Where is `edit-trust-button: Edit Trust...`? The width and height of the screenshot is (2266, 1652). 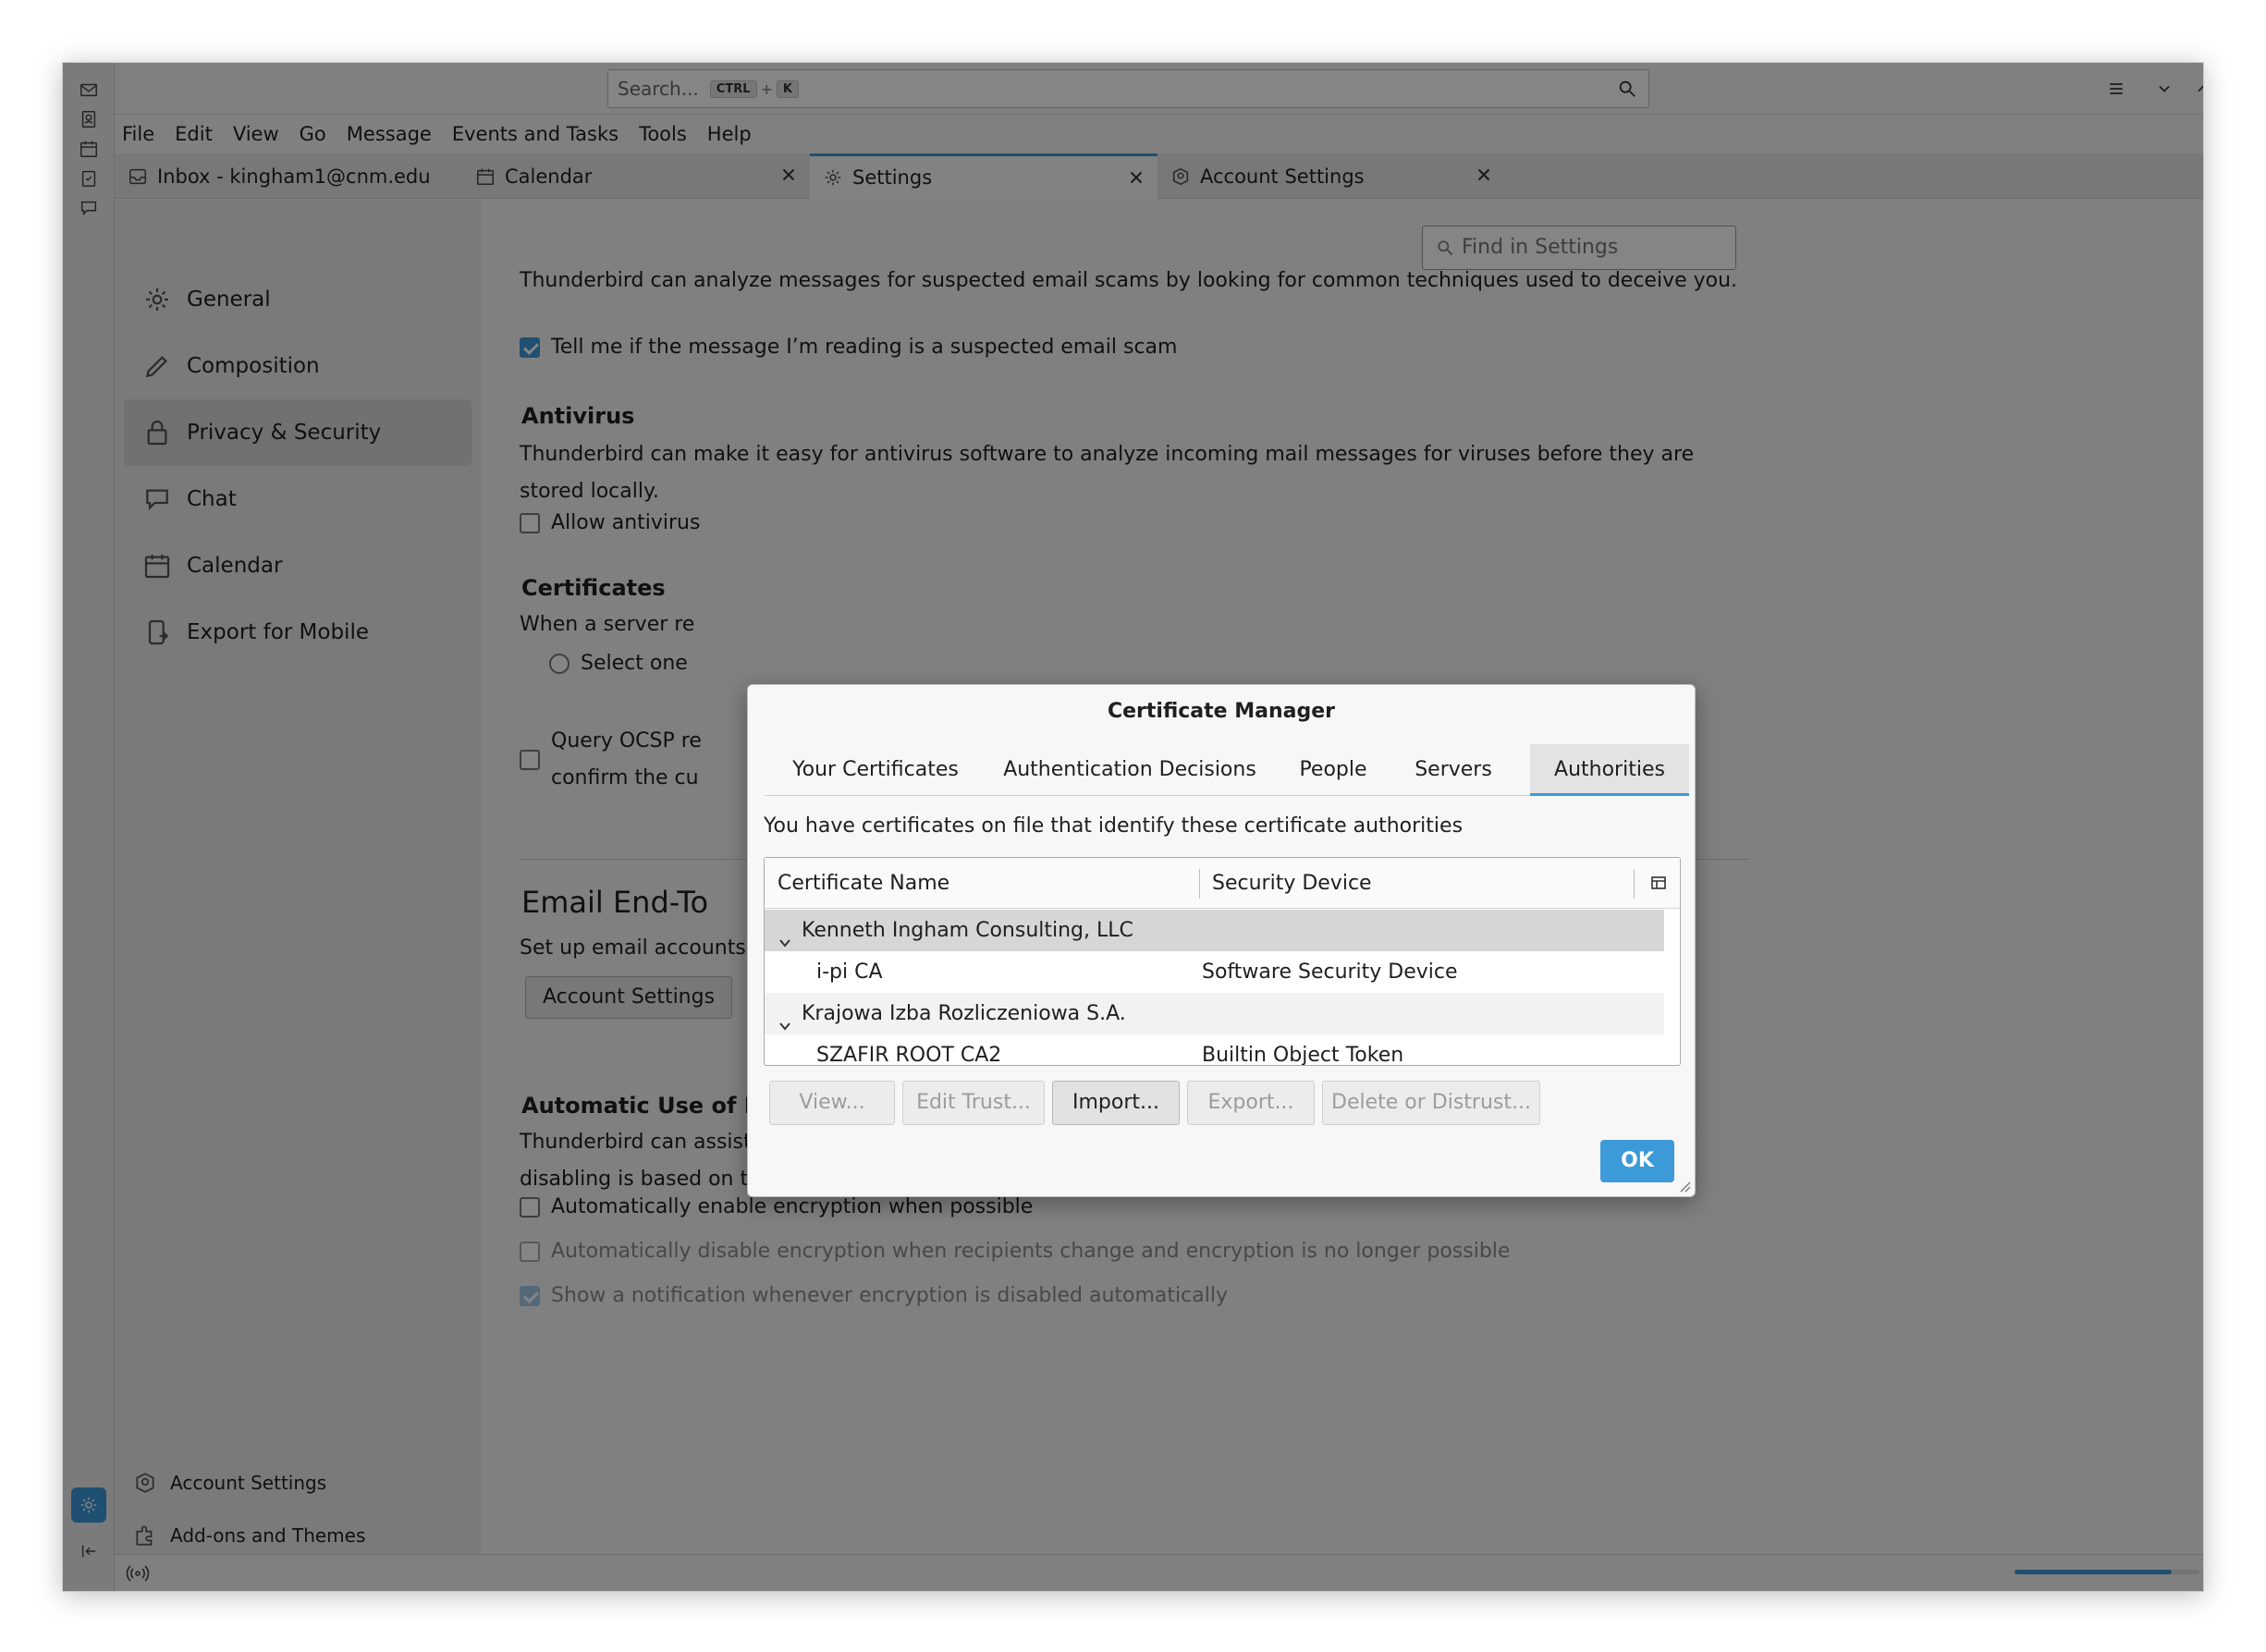 edit-trust-button: Edit Trust... is located at coordinates (973, 1103).